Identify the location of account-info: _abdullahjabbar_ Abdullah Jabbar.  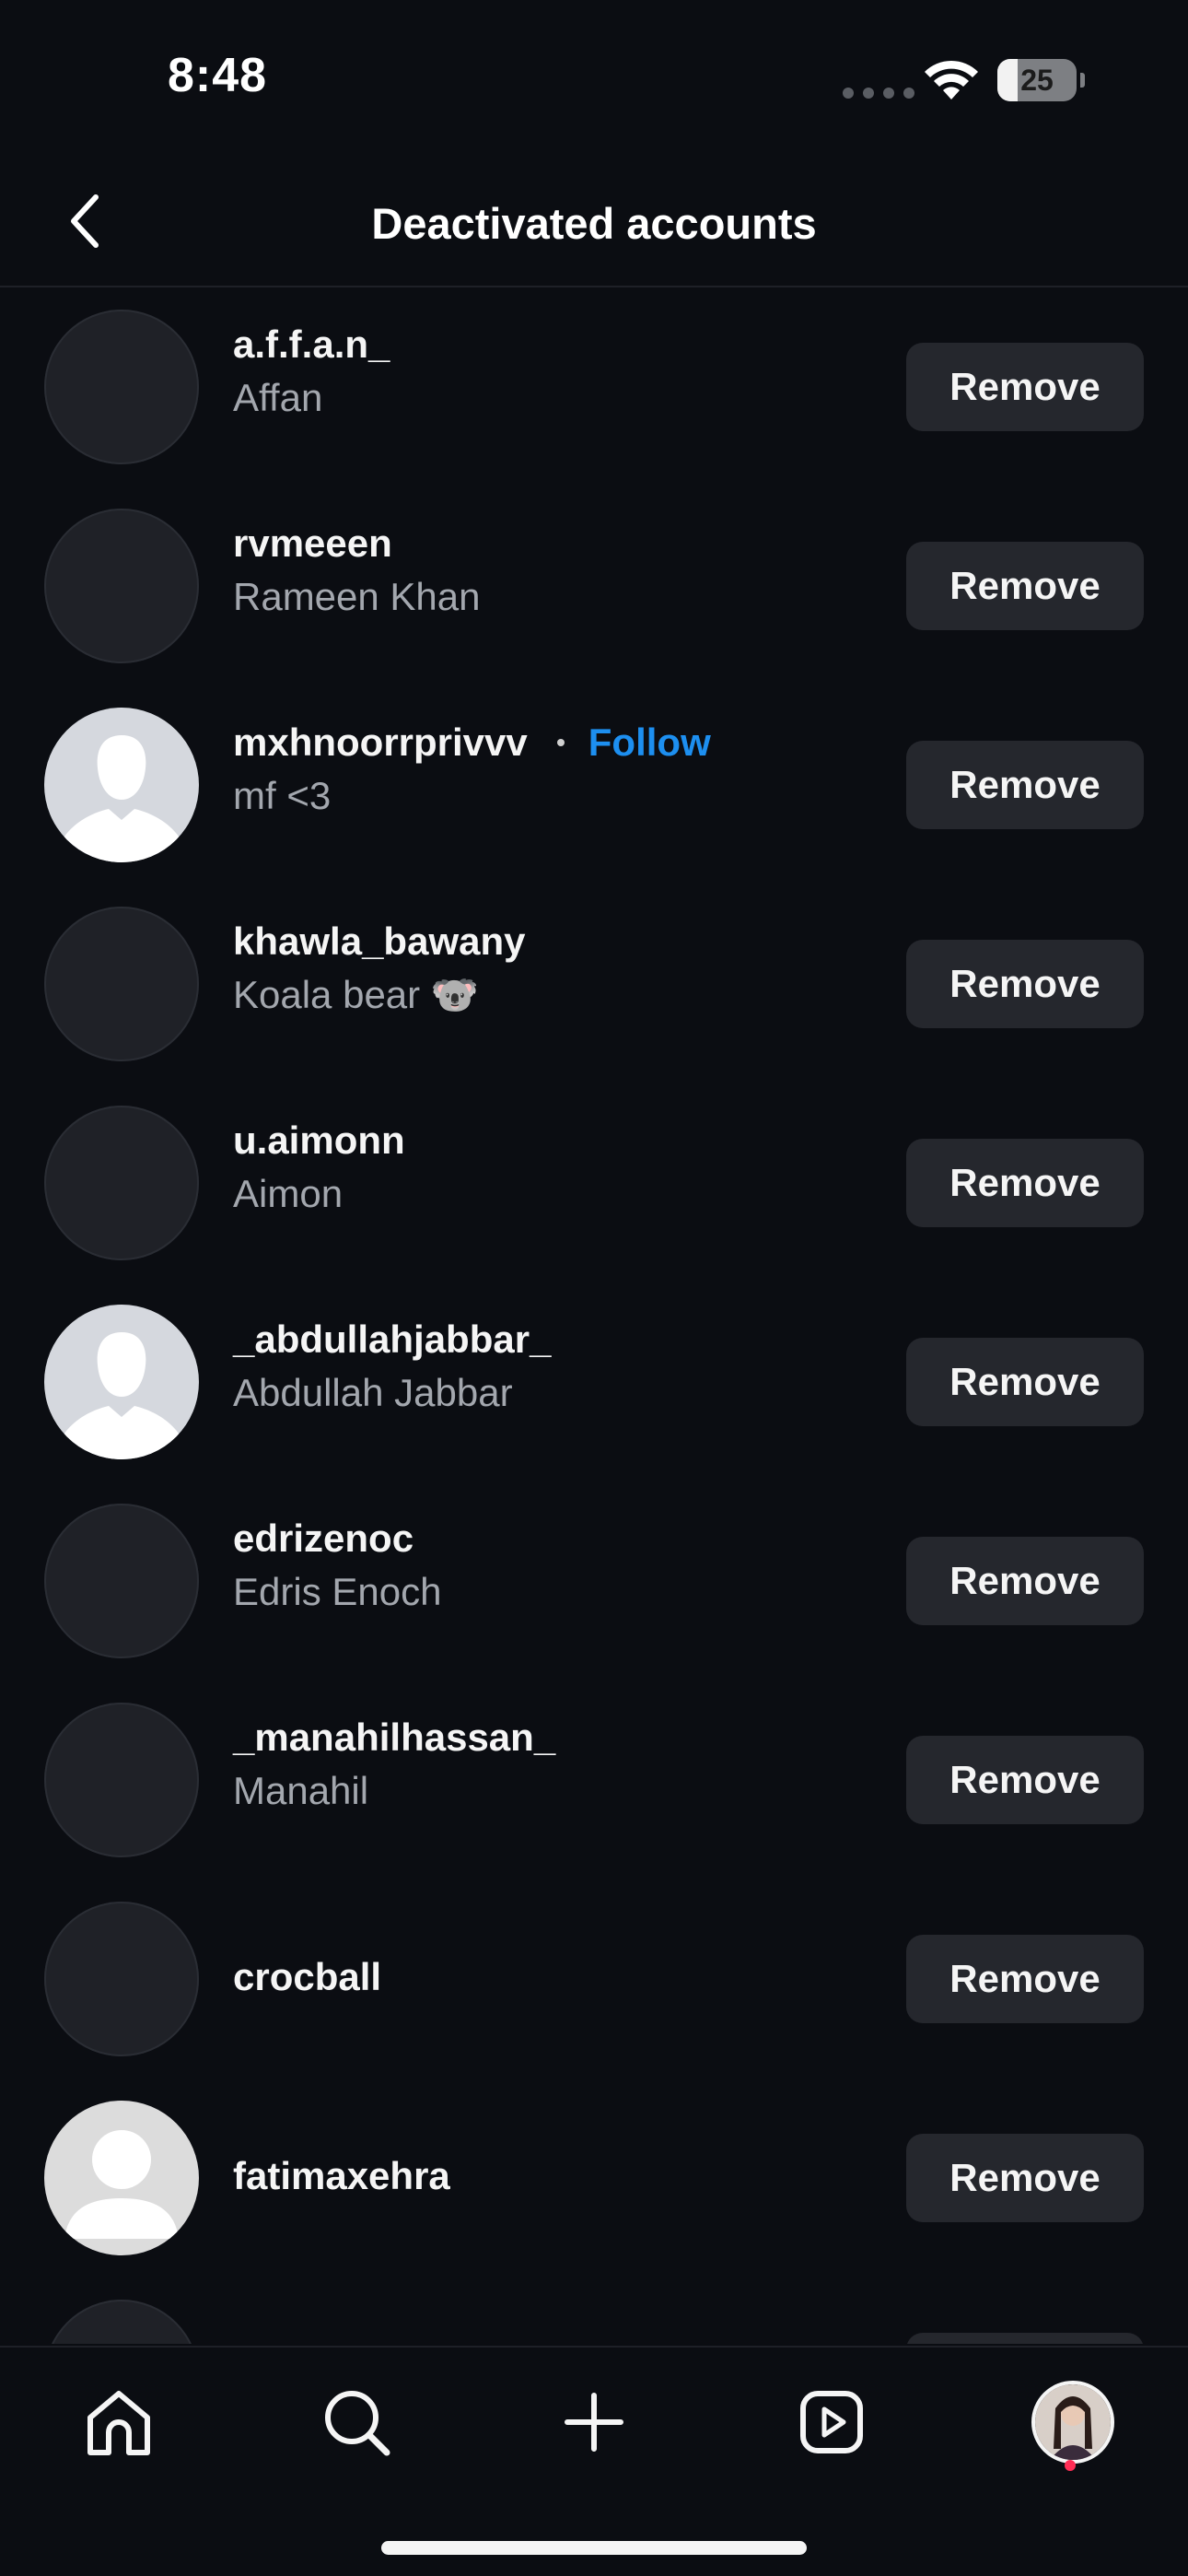
(555, 1381).